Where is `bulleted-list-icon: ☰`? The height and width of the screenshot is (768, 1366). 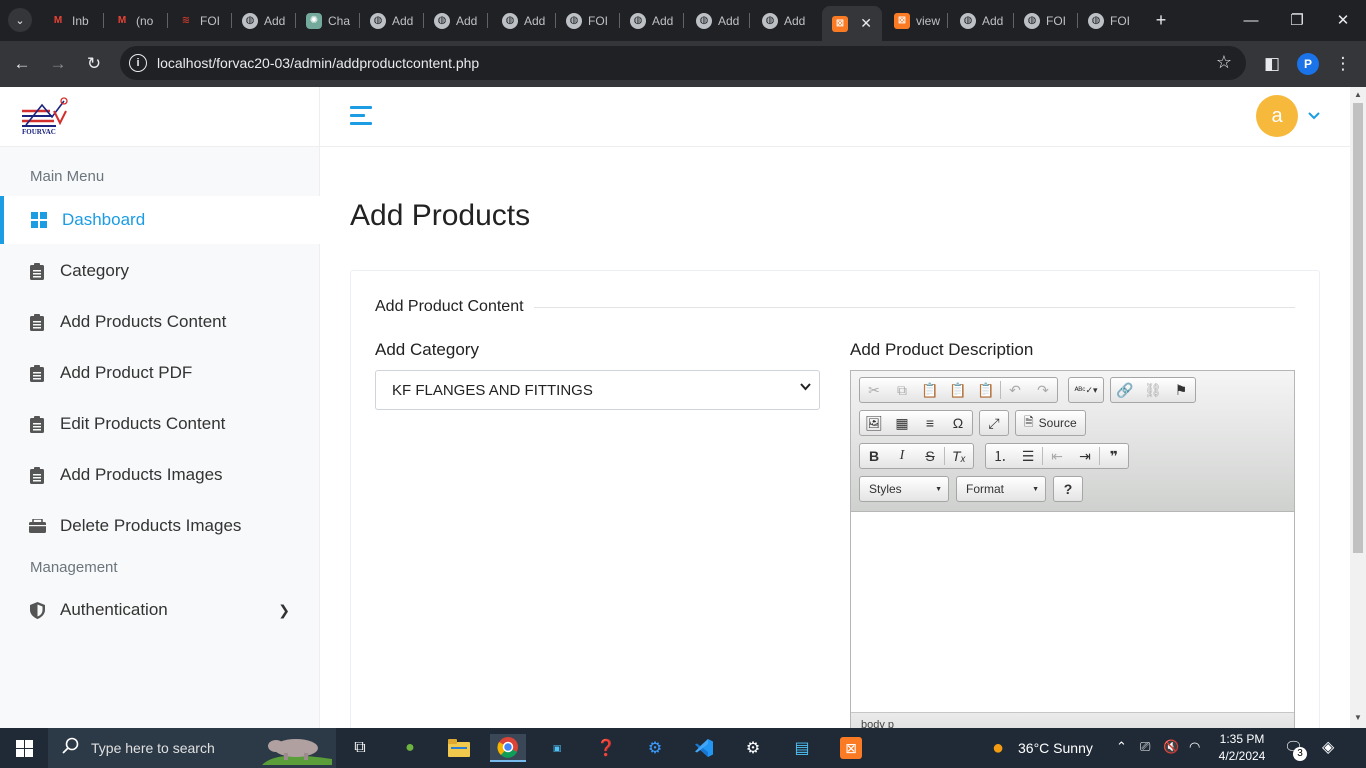 bulleted-list-icon: ☰ is located at coordinates (1028, 456).